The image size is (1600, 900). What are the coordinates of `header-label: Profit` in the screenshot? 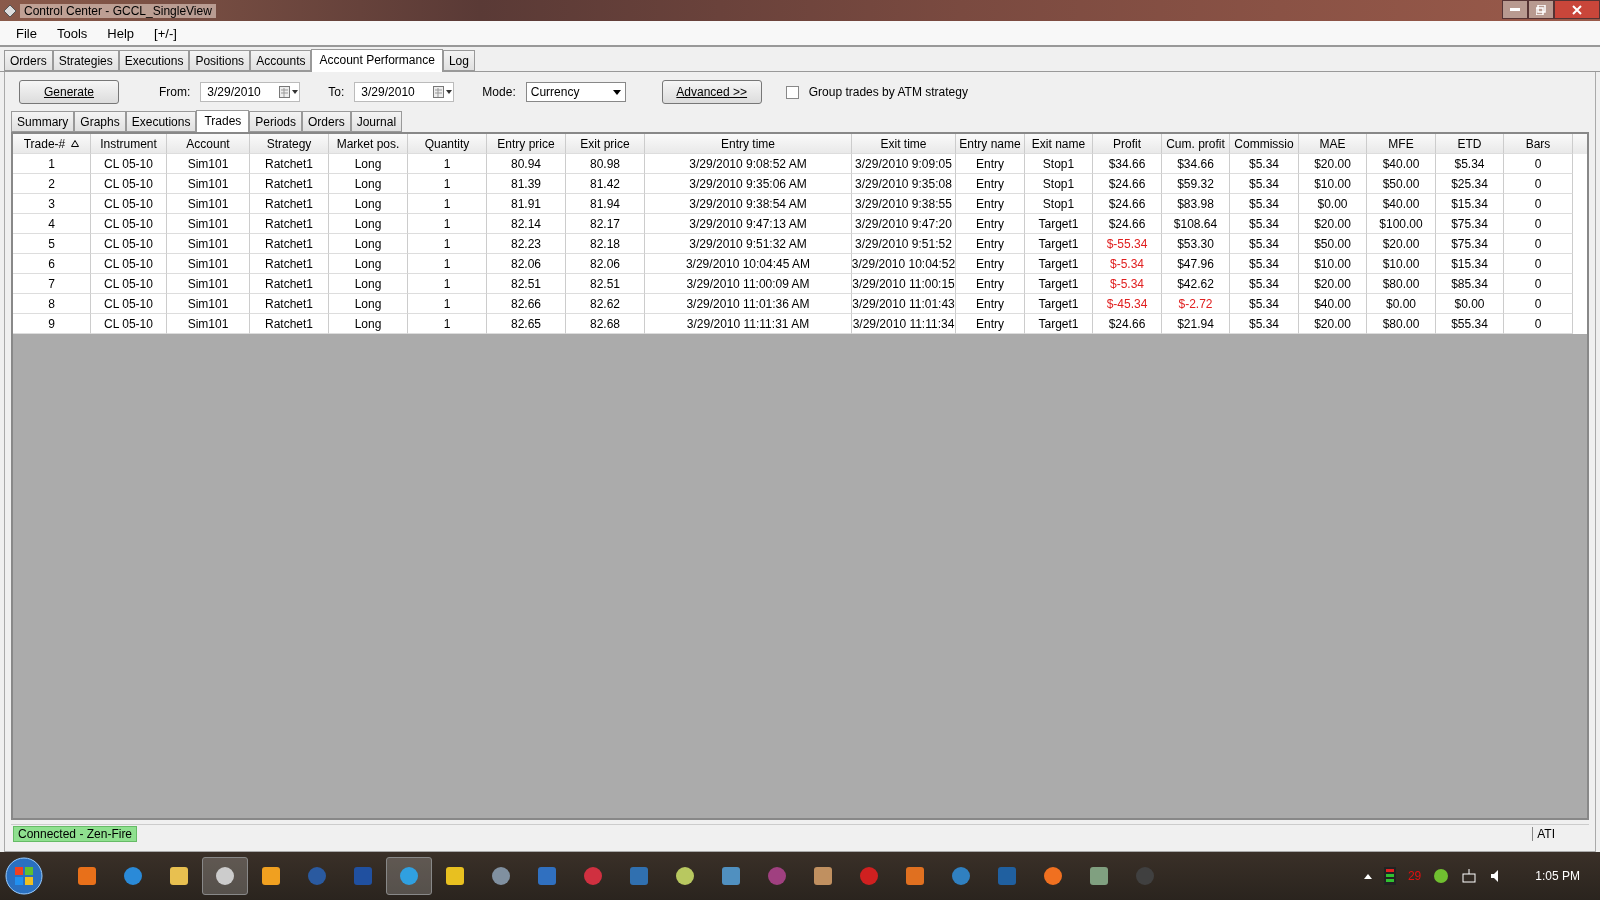 It's located at (1127, 143).